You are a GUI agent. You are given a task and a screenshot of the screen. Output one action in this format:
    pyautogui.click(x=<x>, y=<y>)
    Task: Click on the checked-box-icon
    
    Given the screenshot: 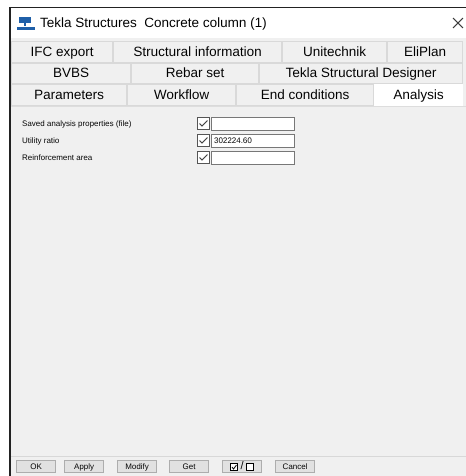 What is the action you would take?
    pyautogui.click(x=234, y=466)
    